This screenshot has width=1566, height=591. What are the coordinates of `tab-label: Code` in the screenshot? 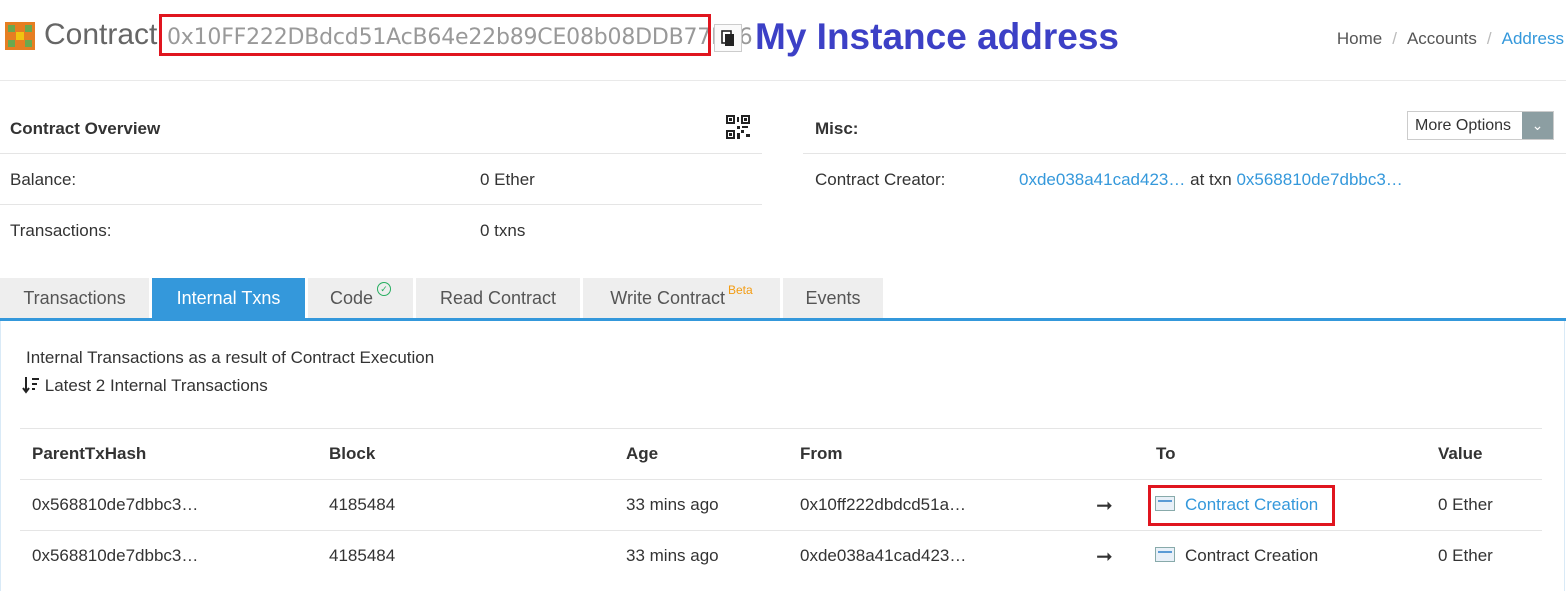 It's located at (351, 298).